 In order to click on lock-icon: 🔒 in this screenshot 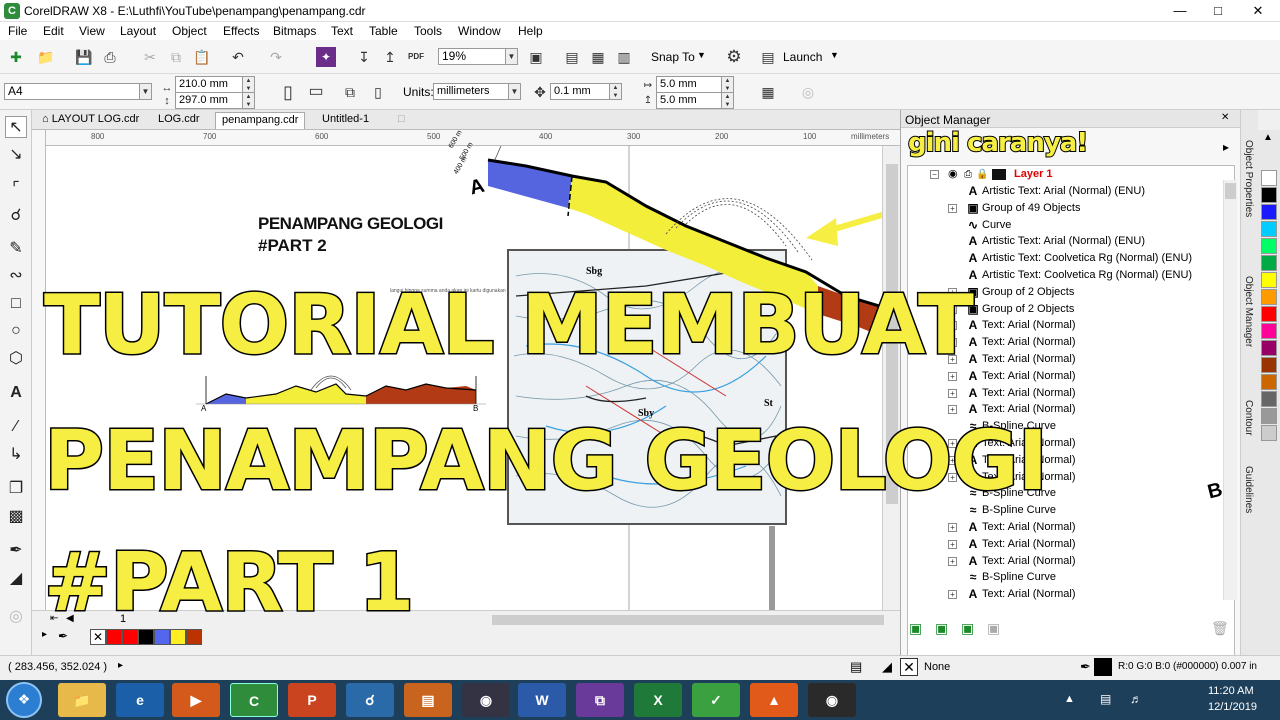, I will do `click(982, 174)`.